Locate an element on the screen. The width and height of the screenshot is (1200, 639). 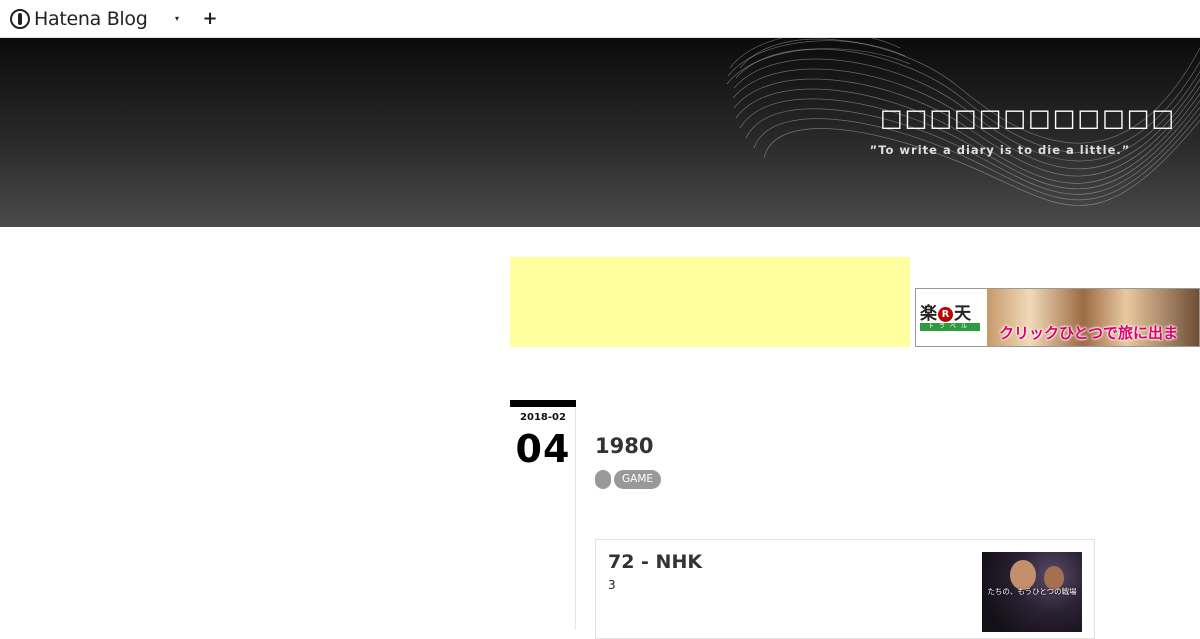
ad-banner-text: クリックひとつで旅に出ま is located at coordinates (1088, 333).